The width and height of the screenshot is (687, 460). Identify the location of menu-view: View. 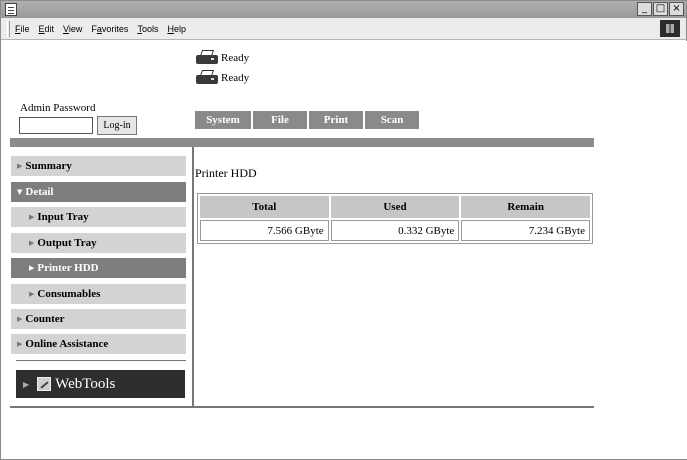
(72, 29).